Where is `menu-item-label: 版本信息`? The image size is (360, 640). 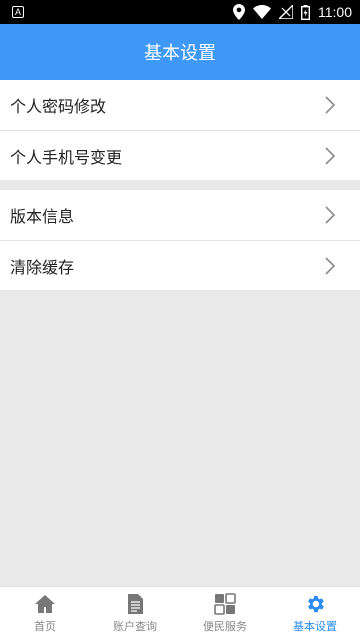 menu-item-label: 版本信息 is located at coordinates (42, 216).